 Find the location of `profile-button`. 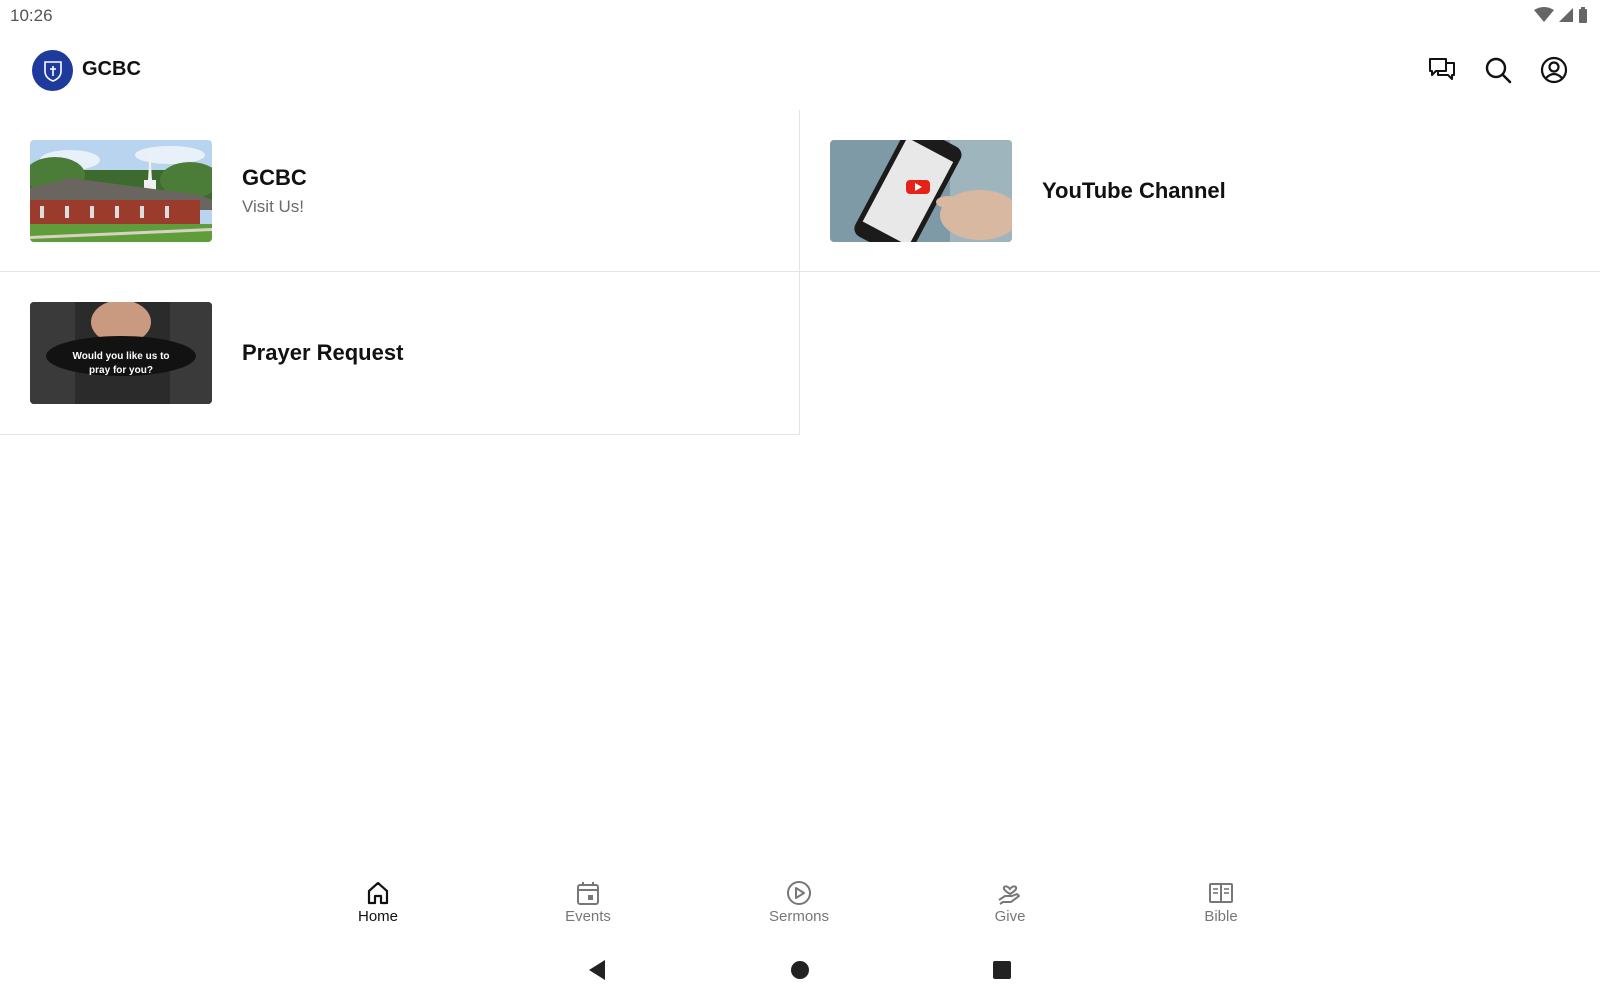

profile-button is located at coordinates (1554, 70).